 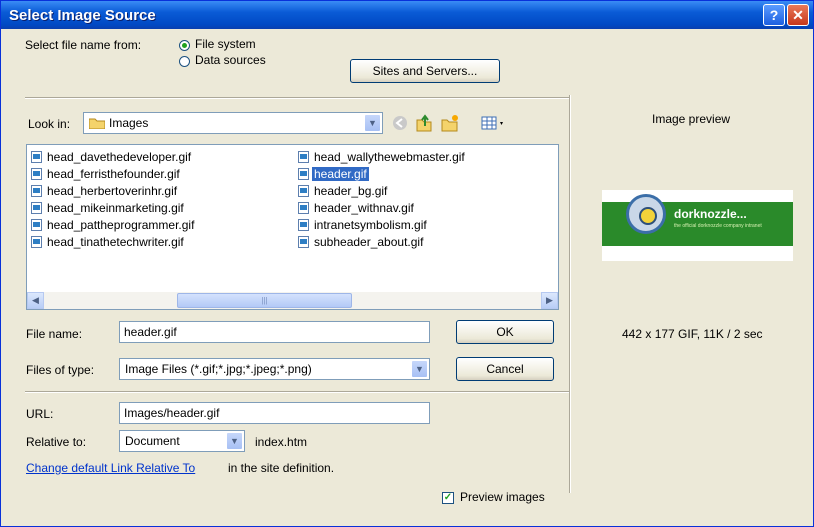 I want to click on window-title: Select Image Source, so click(x=82, y=15).